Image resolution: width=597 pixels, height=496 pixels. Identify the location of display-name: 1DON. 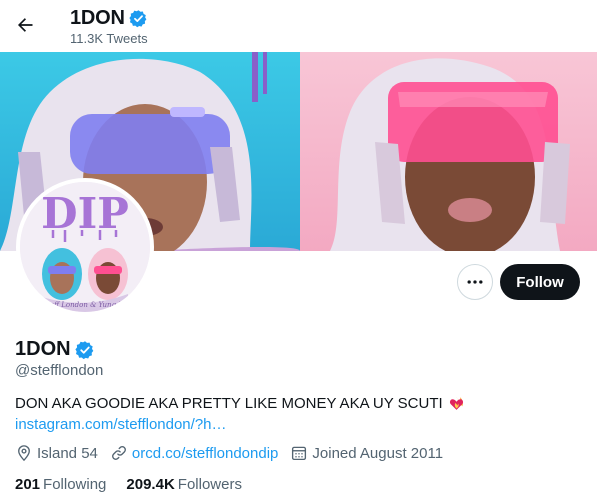
(43, 349).